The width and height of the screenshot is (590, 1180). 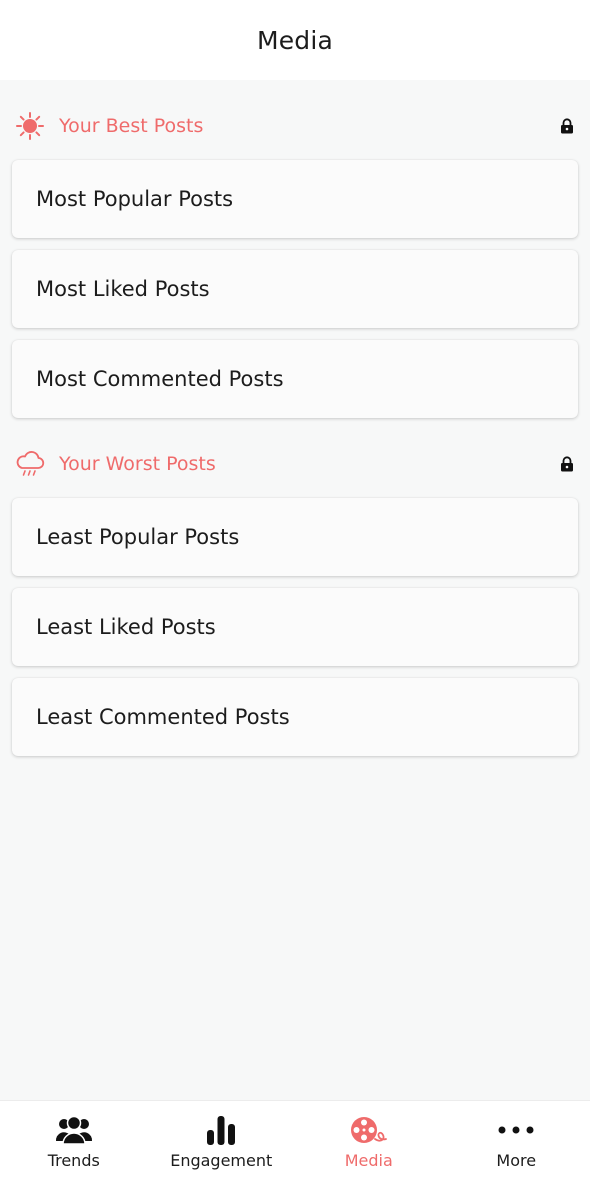 I want to click on list-item-label: Least Liked Posts, so click(x=126, y=627).